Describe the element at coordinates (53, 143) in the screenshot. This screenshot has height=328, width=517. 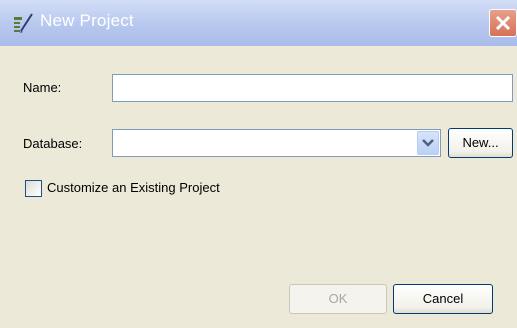
I see `database-label: Database:` at that location.